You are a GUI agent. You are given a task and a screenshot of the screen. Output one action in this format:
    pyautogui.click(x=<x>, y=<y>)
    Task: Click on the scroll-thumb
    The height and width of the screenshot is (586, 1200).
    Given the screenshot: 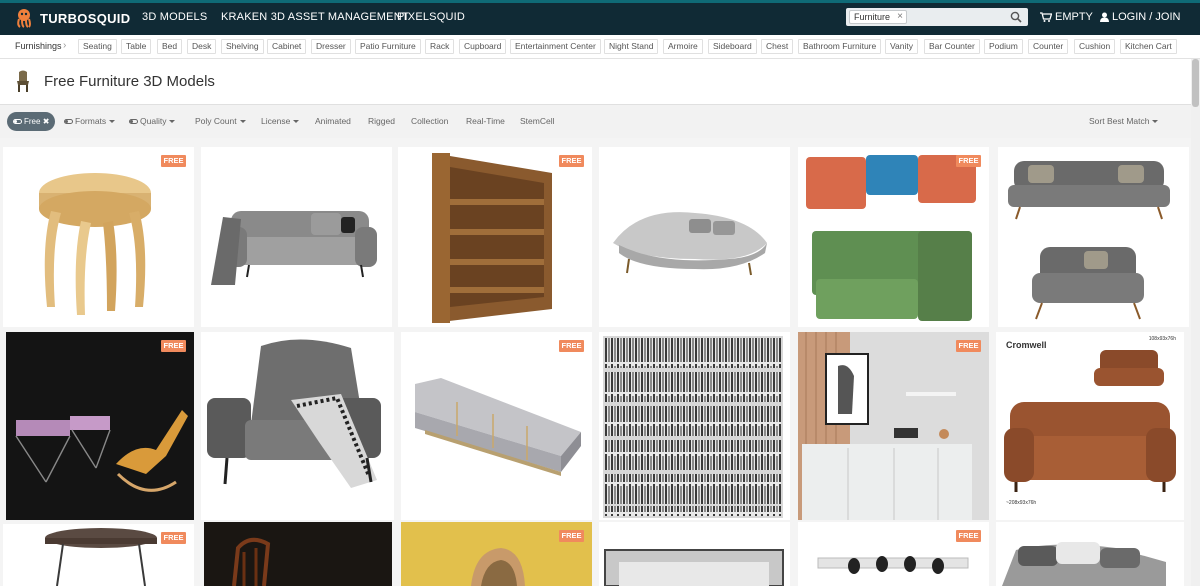 What is the action you would take?
    pyautogui.click(x=1195, y=83)
    